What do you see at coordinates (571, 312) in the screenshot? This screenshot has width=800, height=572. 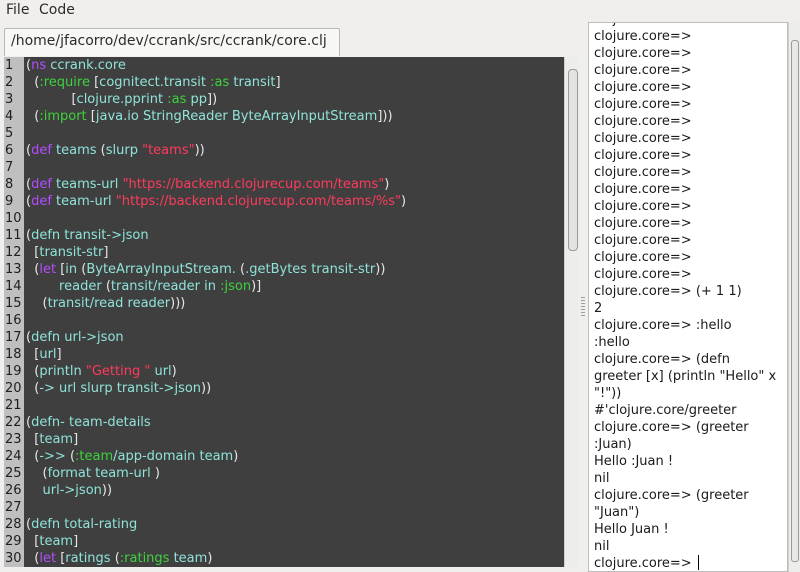 I see `editor-vertical-scrollbar` at bounding box center [571, 312].